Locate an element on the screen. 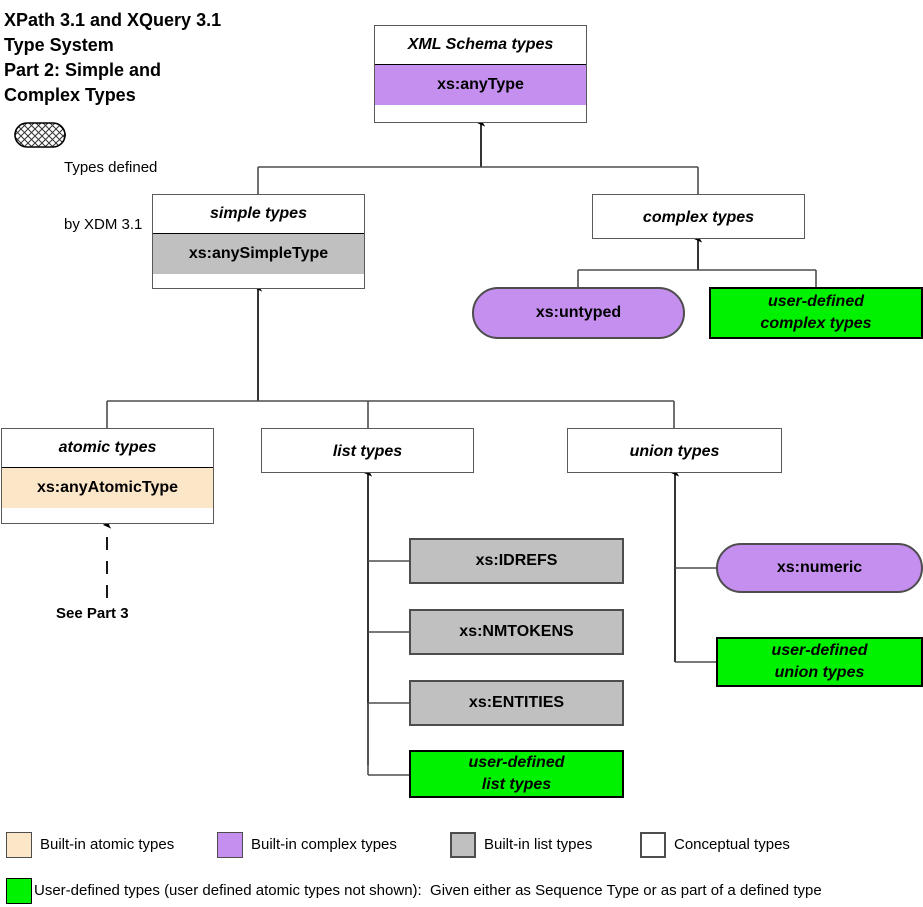  user-defined-complex-line-2: complex types is located at coordinates (816, 323).